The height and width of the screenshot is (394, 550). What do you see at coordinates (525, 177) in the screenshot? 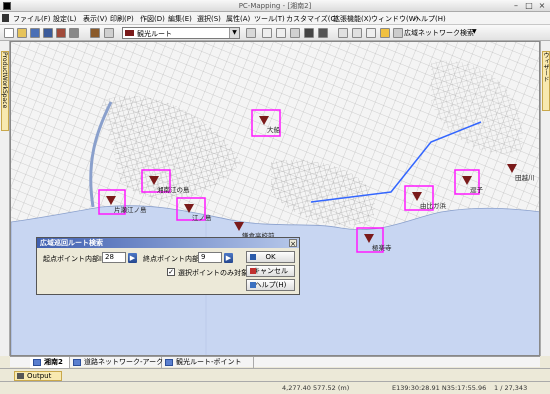
I see `poi-label: 田越川` at bounding box center [525, 177].